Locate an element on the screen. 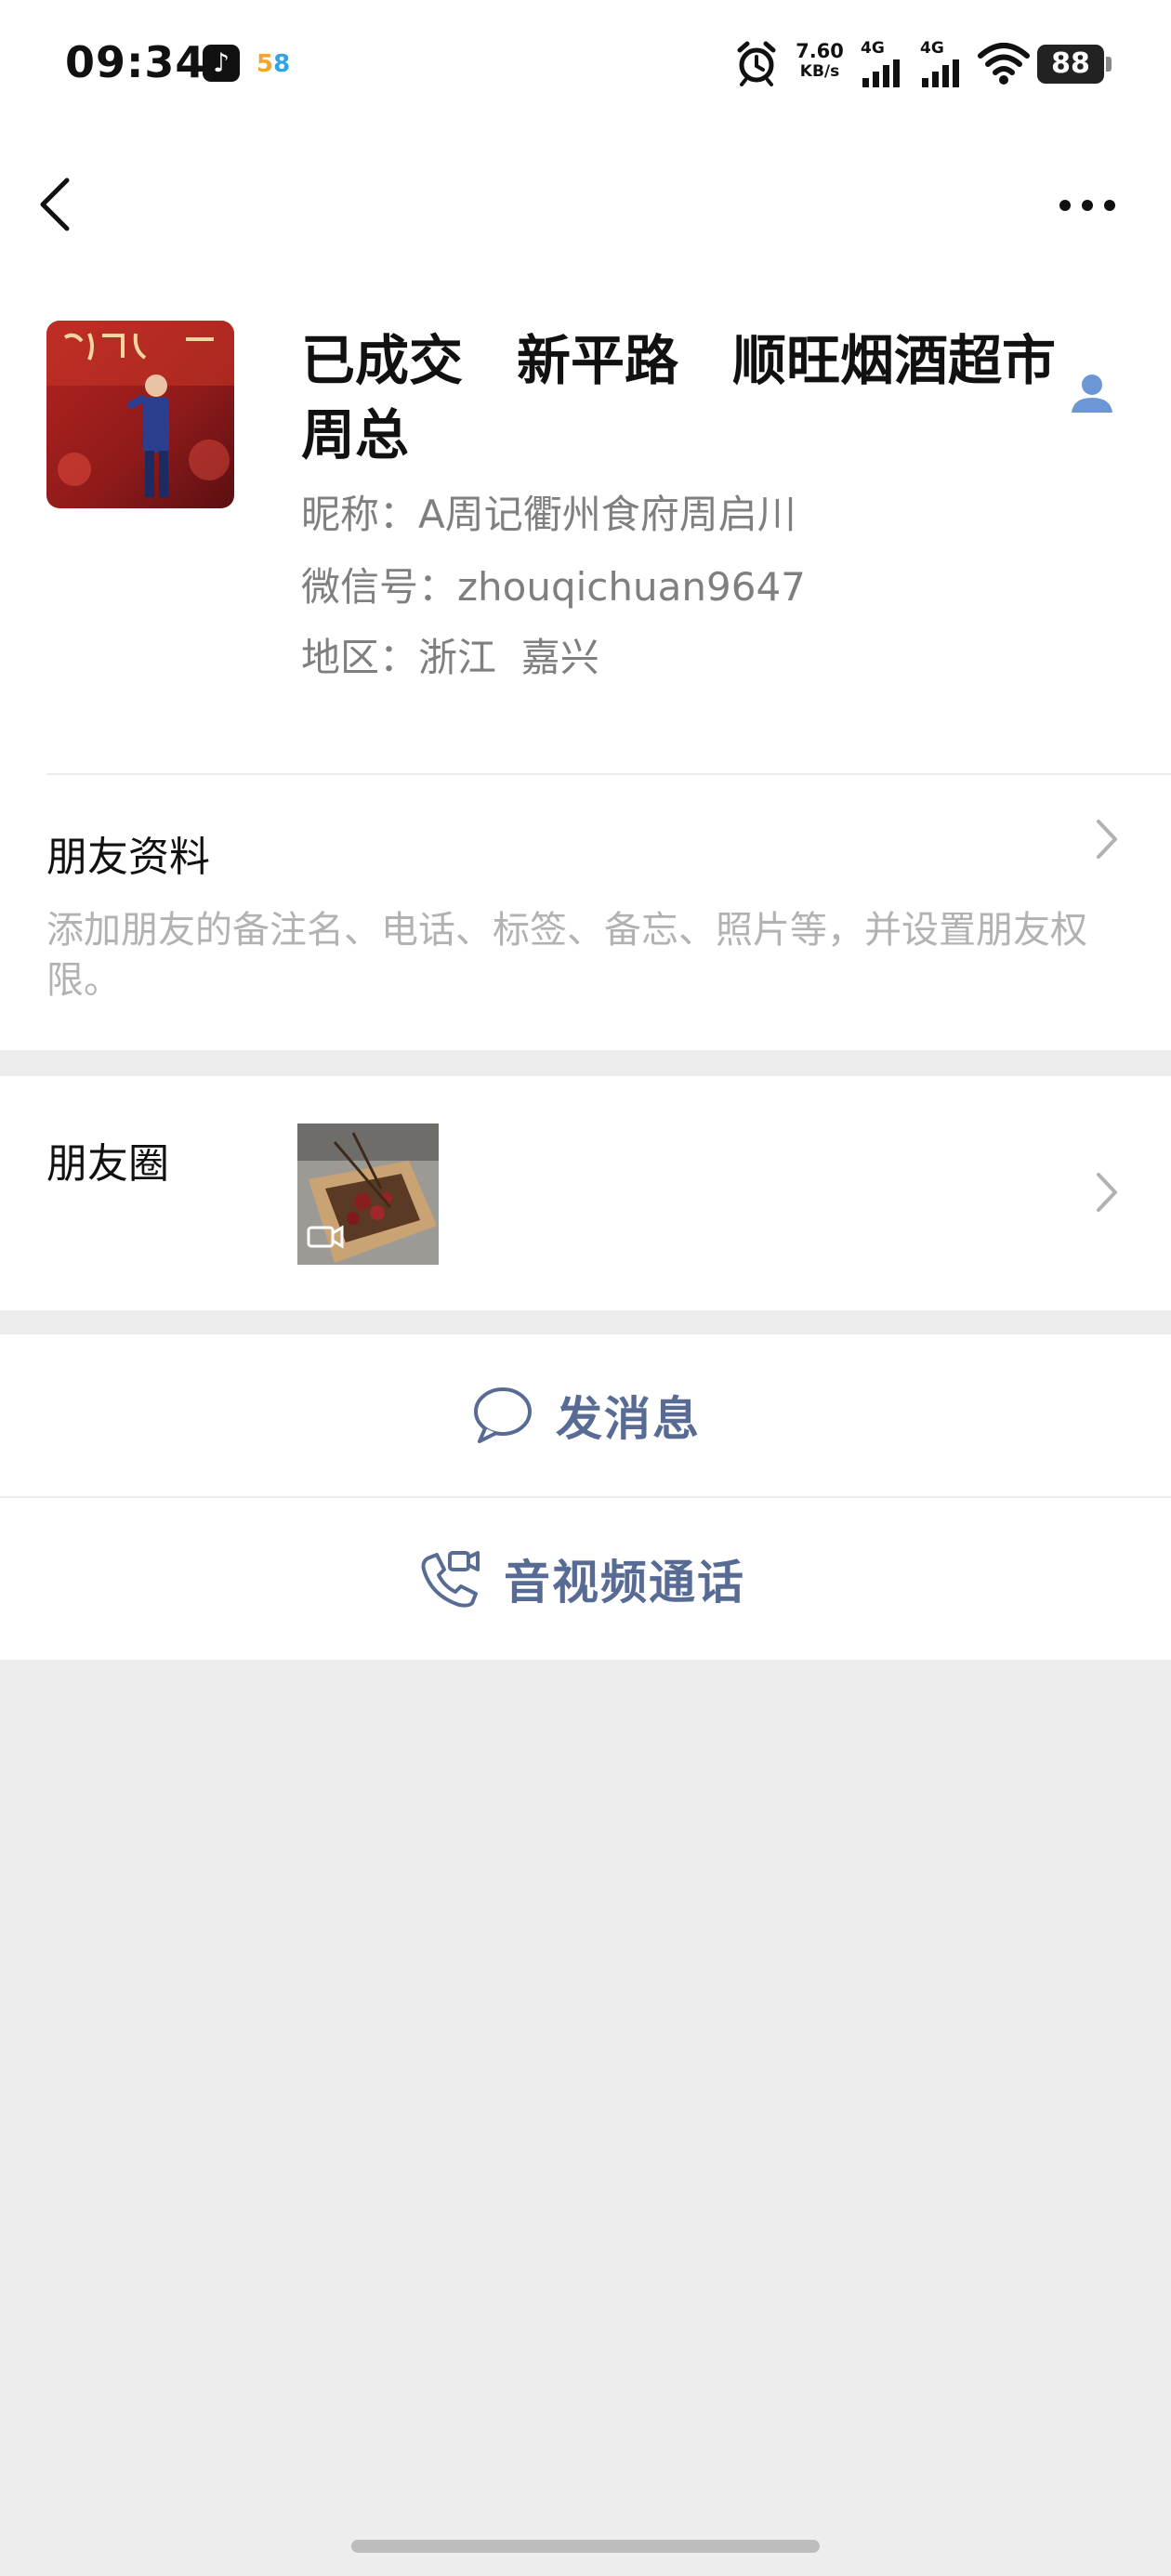 This screenshot has height=2576, width=1171. more-dots-icon is located at coordinates (1088, 205).